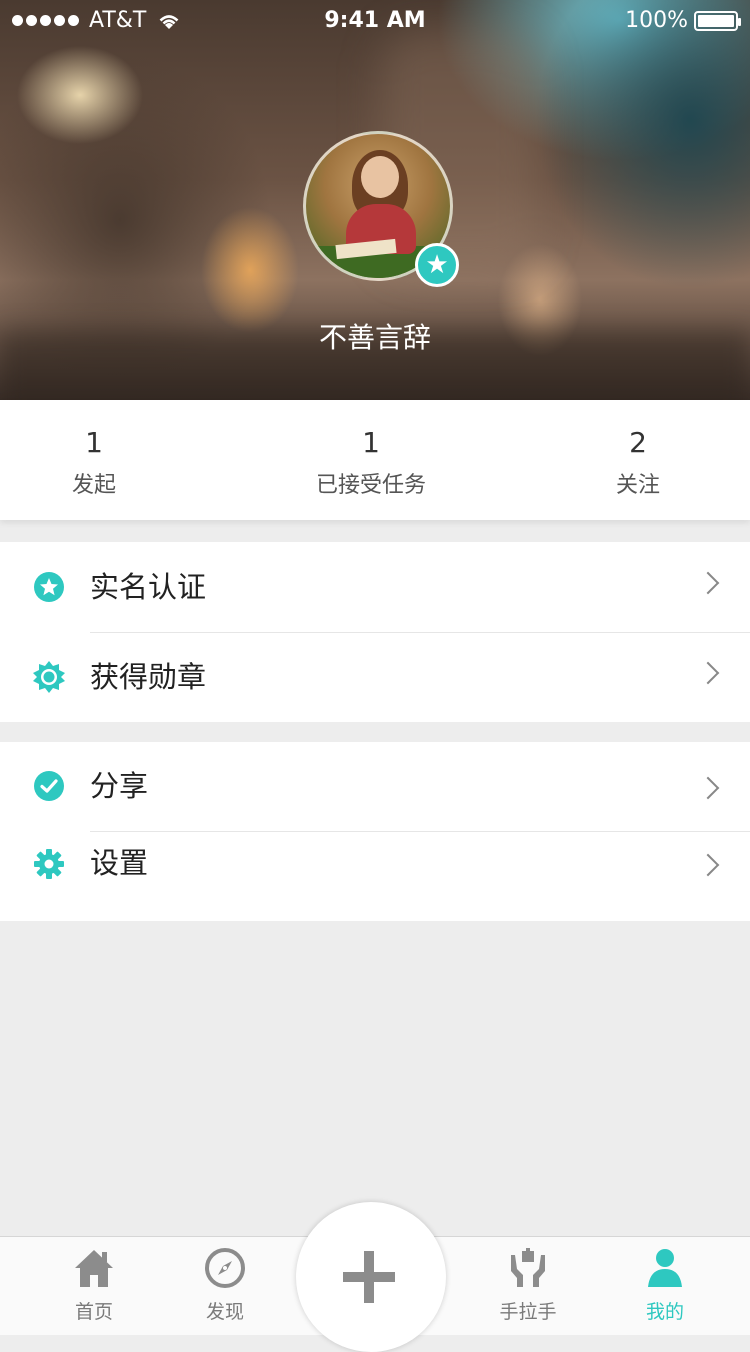 Image resolution: width=750 pixels, height=1352 pixels. I want to click on compass-icon, so click(225, 1268).